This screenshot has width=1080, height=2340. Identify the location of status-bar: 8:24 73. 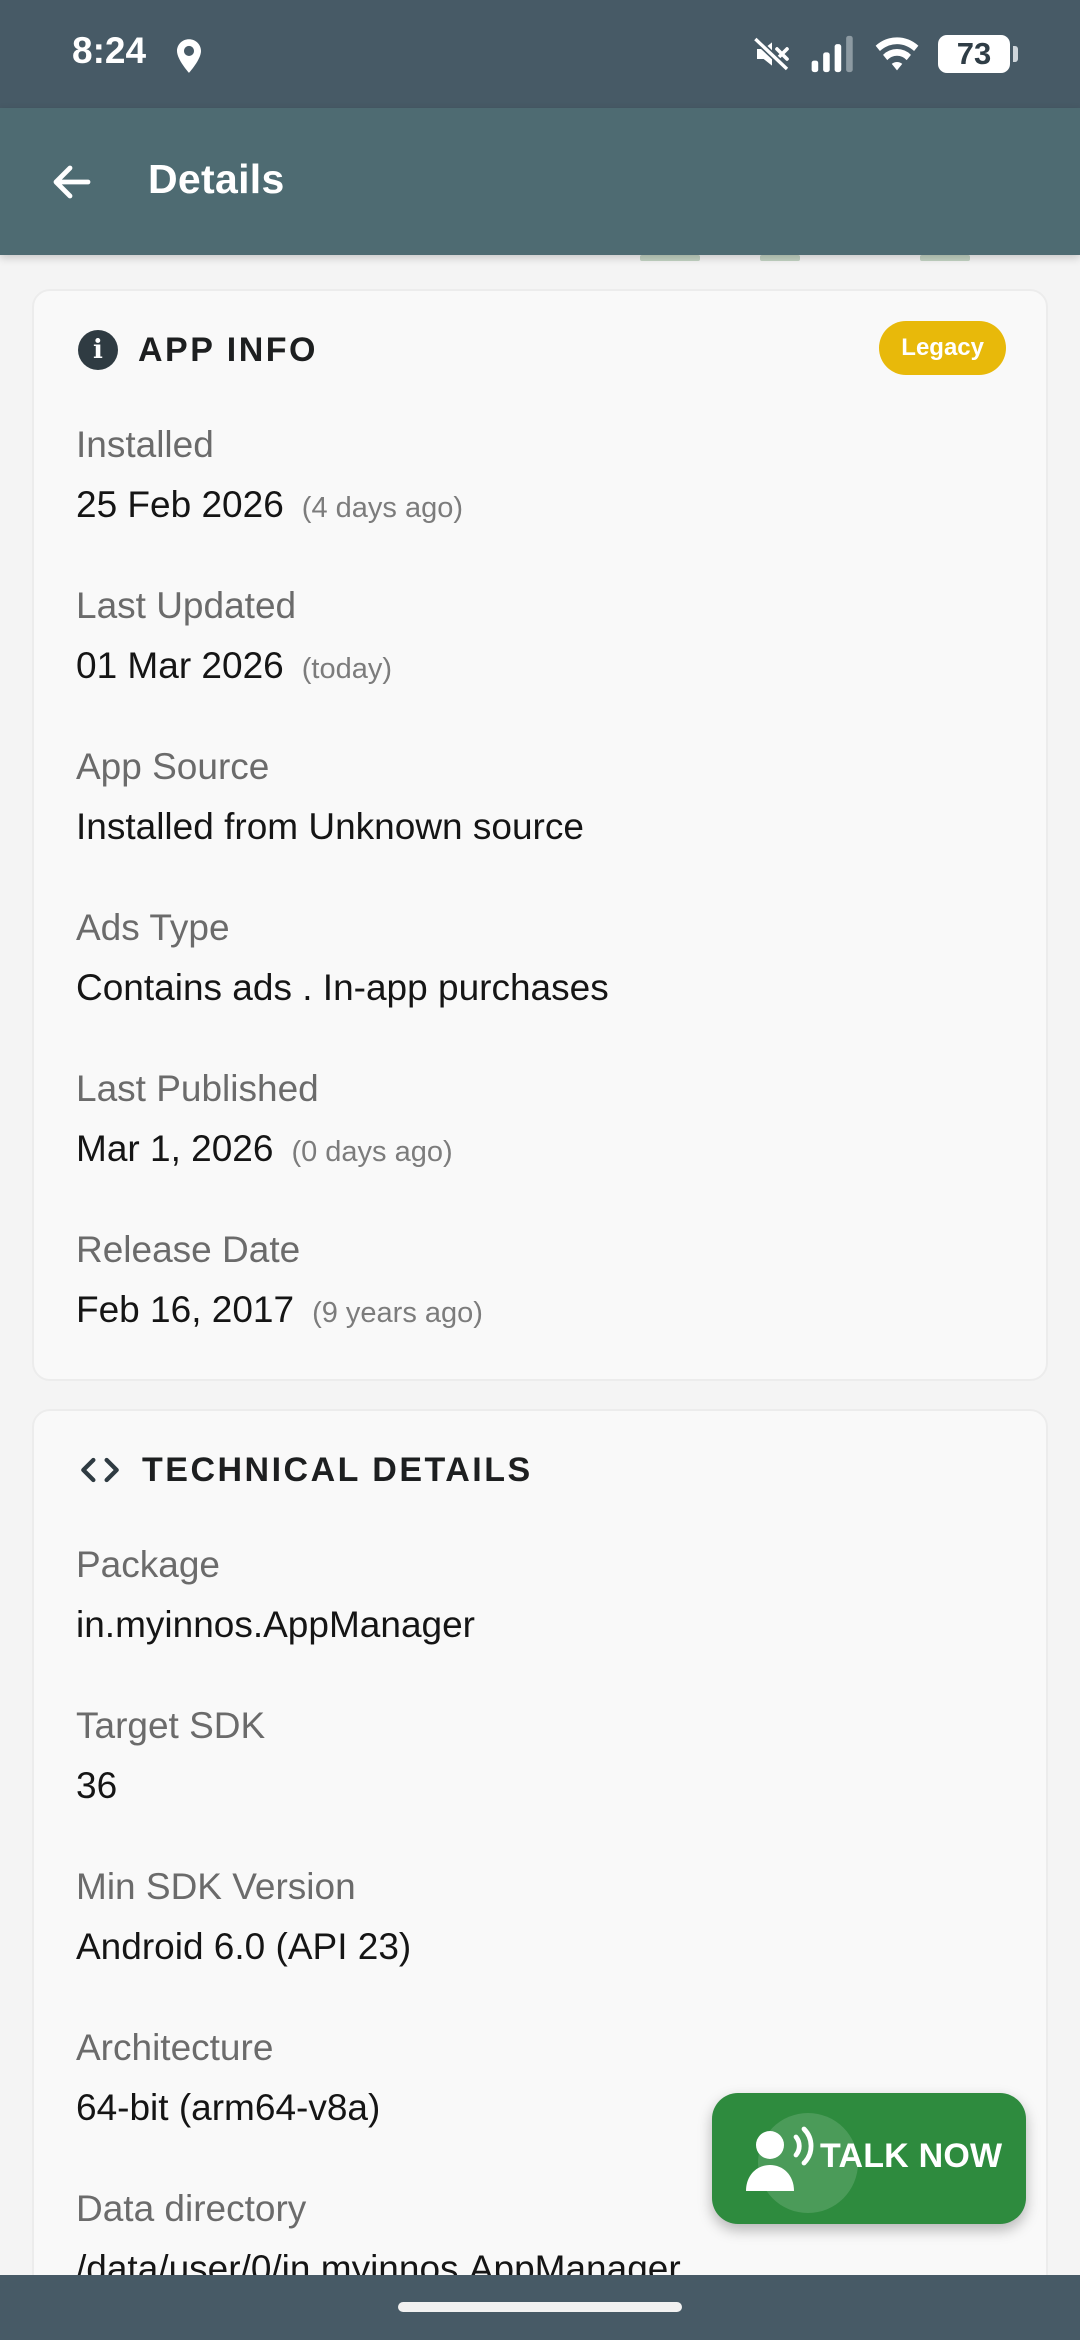
(540, 54).